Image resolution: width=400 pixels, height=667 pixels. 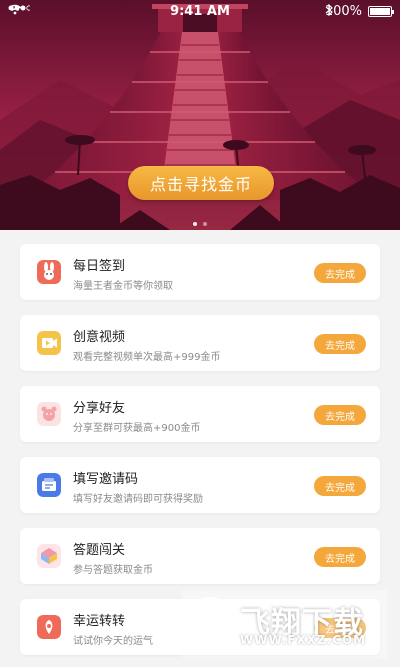 What do you see at coordinates (200, 414) in the screenshot?
I see `task-card-share-friends: 分享好友 分享至群可获最高+900金币 去完成` at bounding box center [200, 414].